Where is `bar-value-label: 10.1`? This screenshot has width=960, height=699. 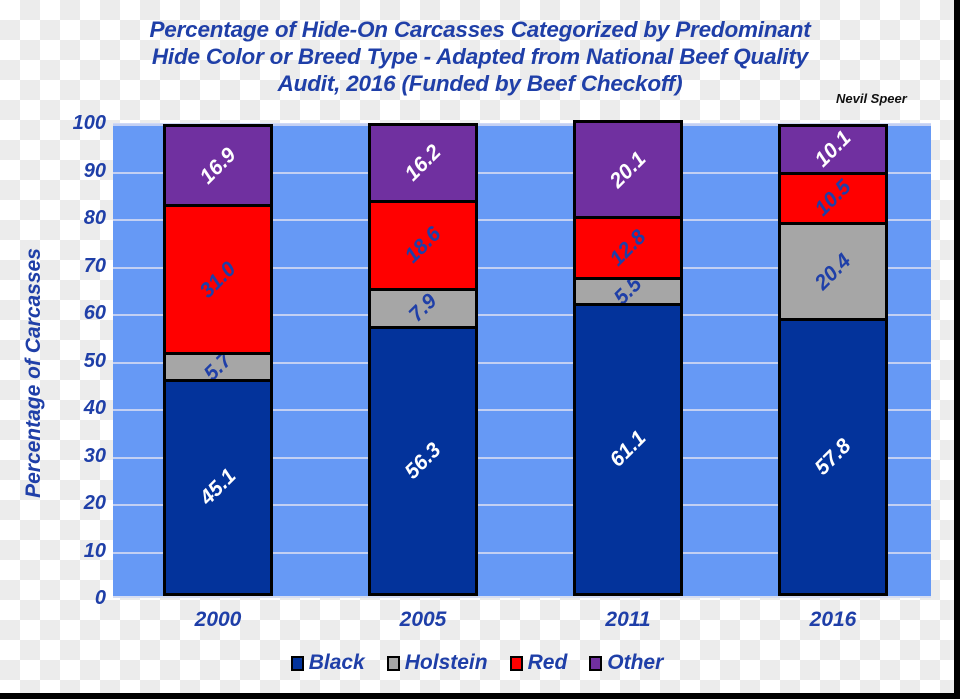
bar-value-label: 10.1 is located at coordinates (833, 149).